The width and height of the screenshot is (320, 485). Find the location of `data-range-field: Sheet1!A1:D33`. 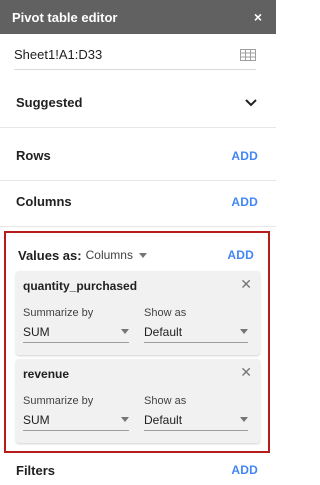

data-range-field: Sheet1!A1:D33 is located at coordinates (135, 55).